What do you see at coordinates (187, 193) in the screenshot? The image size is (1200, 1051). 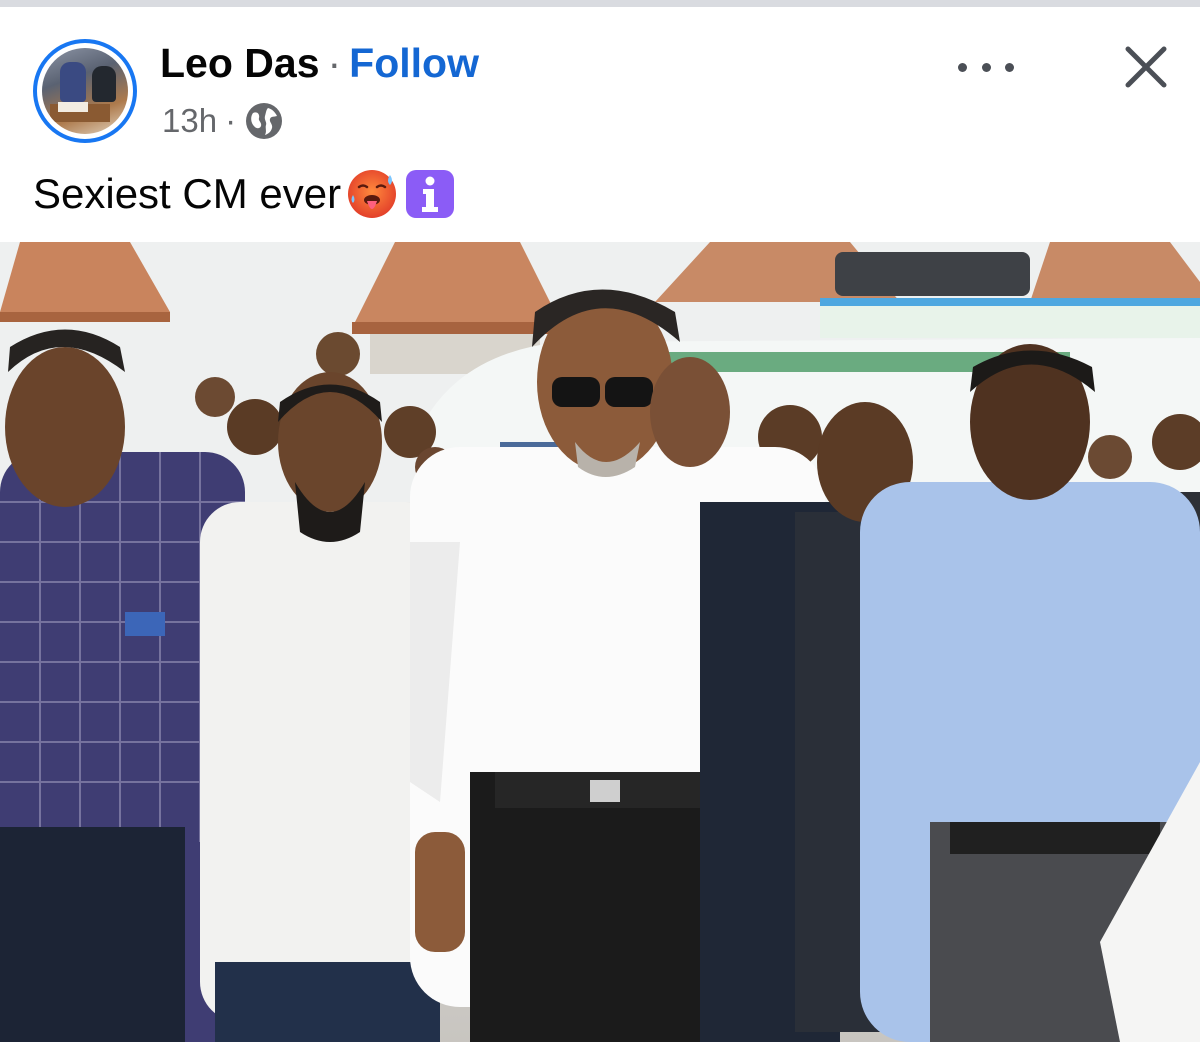 I see `caption-text: Sexiest CM ever` at bounding box center [187, 193].